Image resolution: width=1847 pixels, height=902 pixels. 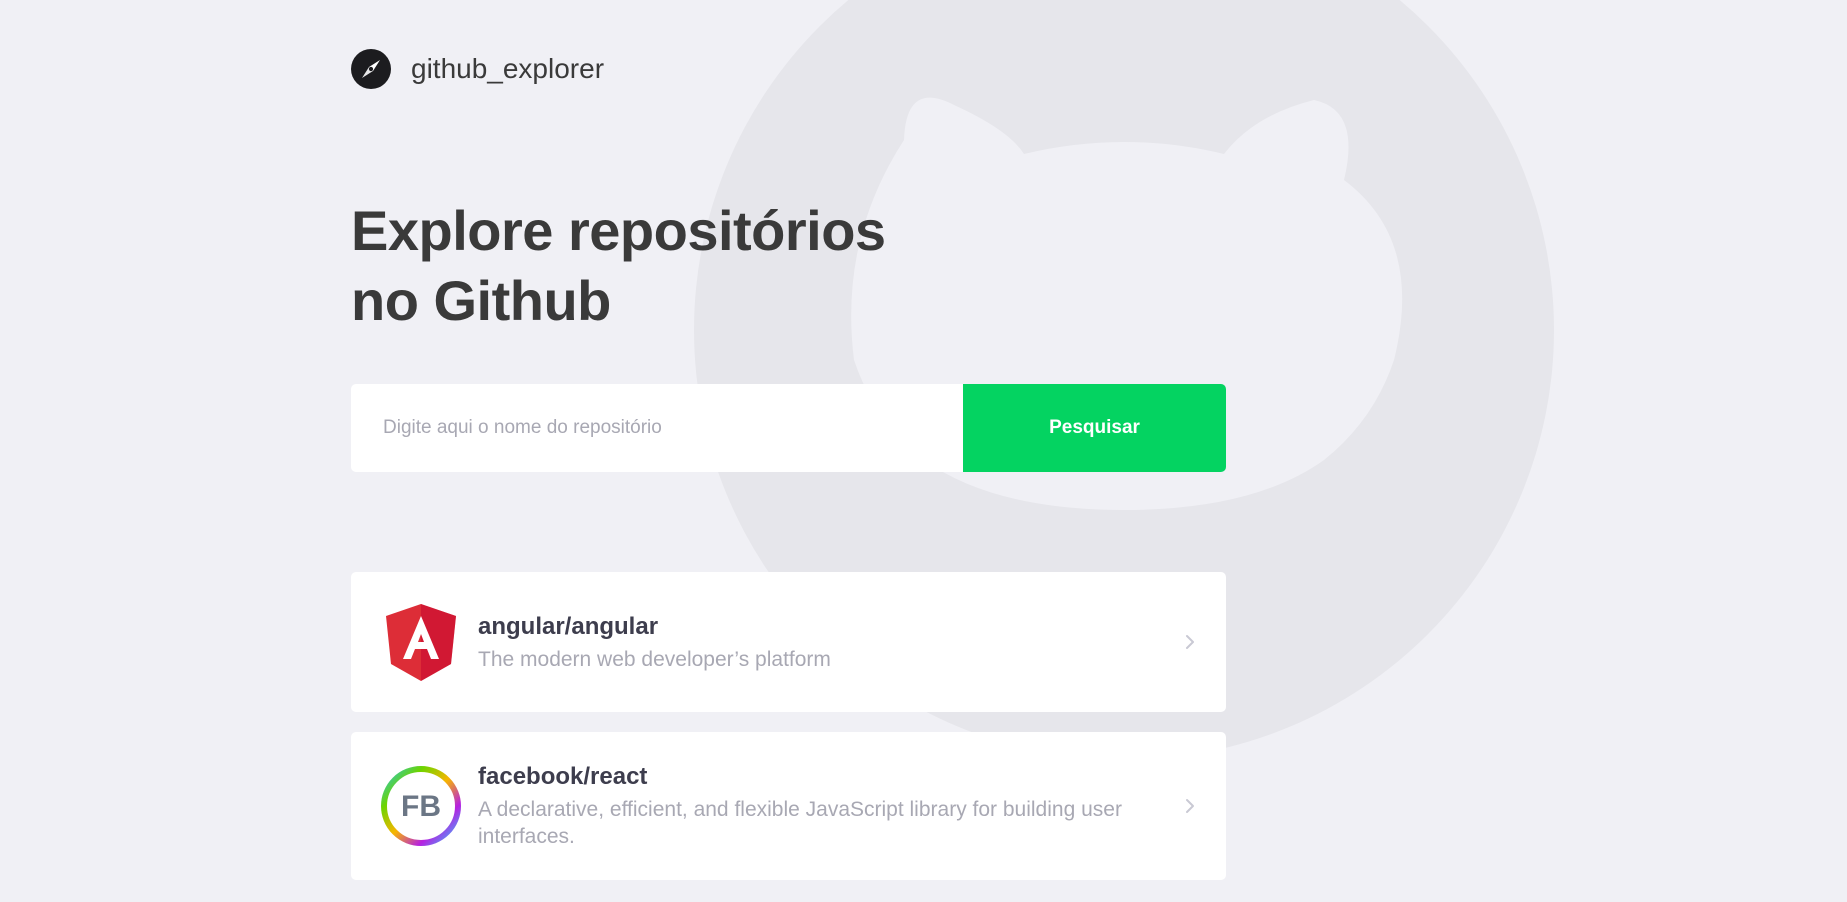 I want to click on page-title-line-2: no Github, so click(x=481, y=300).